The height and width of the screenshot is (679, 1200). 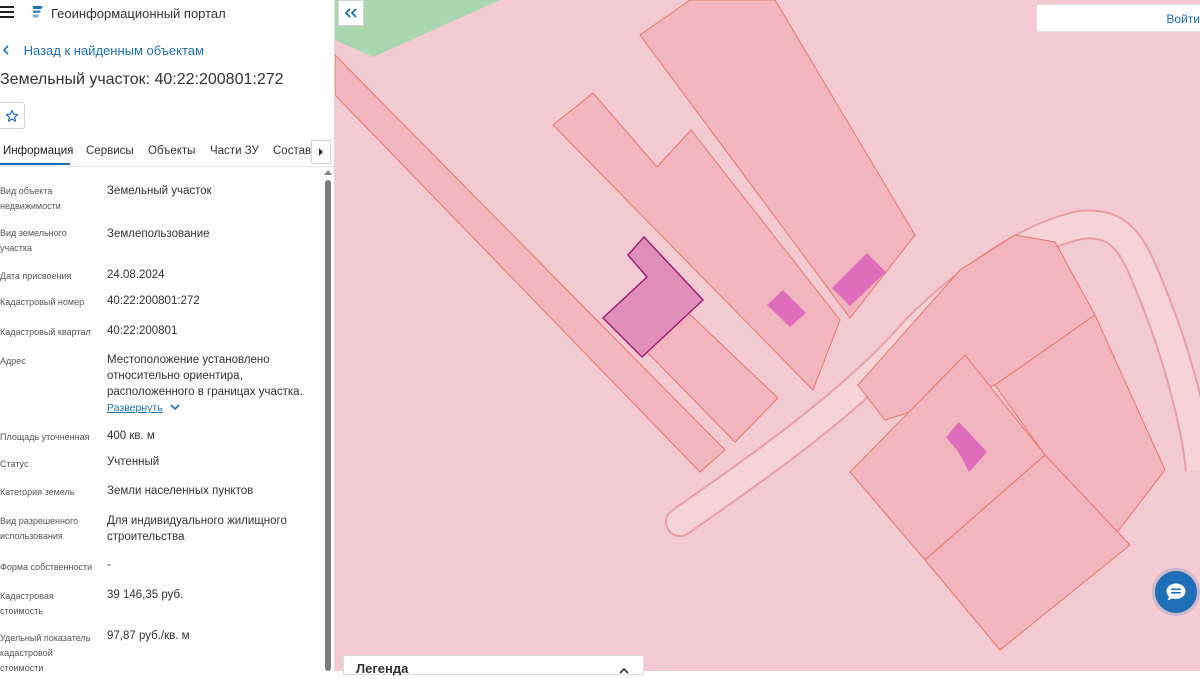 What do you see at coordinates (45, 437) in the screenshot?
I see `property-label: Площадь уточненная` at bounding box center [45, 437].